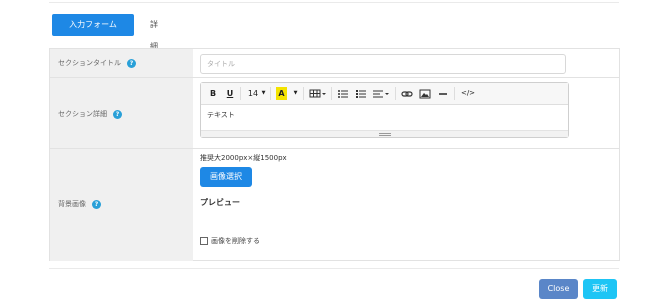 The height and width of the screenshot is (305, 668). I want to click on delete-image-option: 画像を削除する, so click(230, 241).